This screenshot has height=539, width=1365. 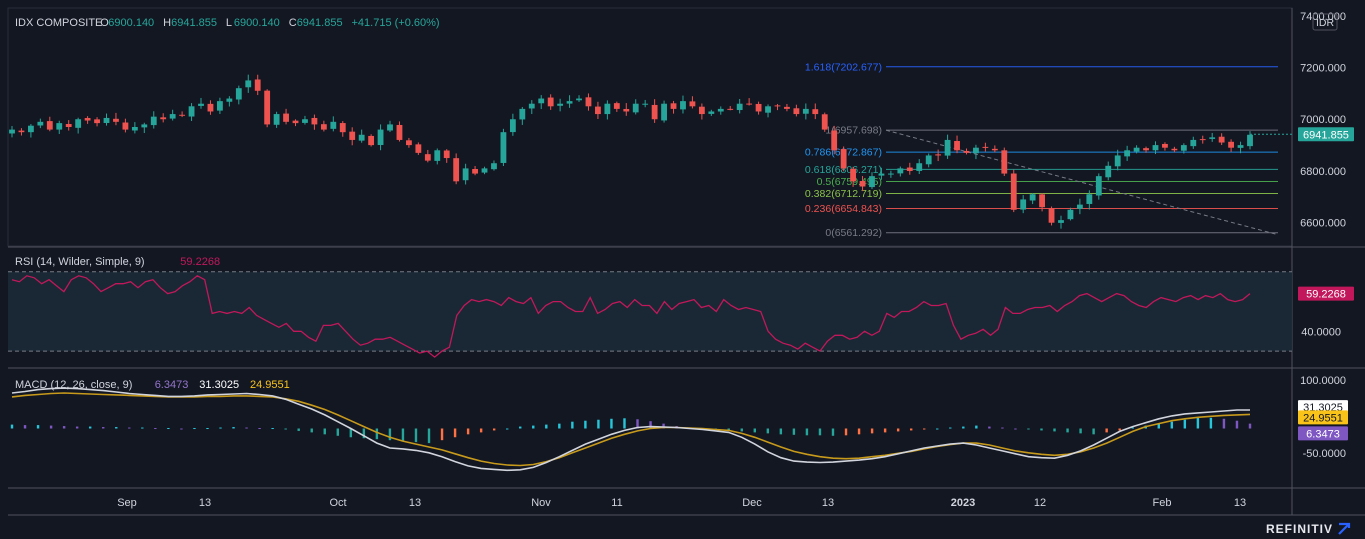 I want to click on open-value: 6900.140, so click(x=131, y=23).